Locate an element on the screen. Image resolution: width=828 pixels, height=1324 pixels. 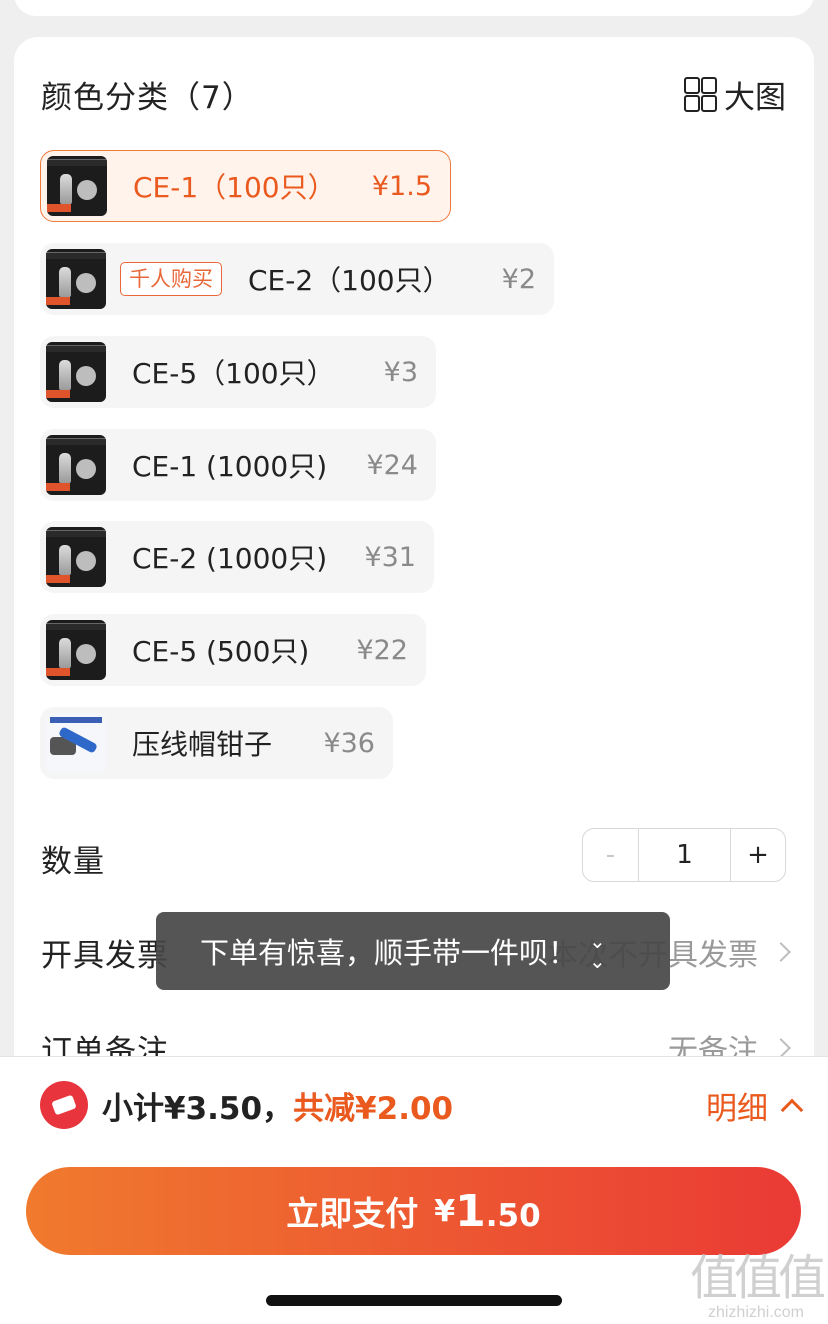
variant-label: CE-5 (500只) is located at coordinates (221, 651).